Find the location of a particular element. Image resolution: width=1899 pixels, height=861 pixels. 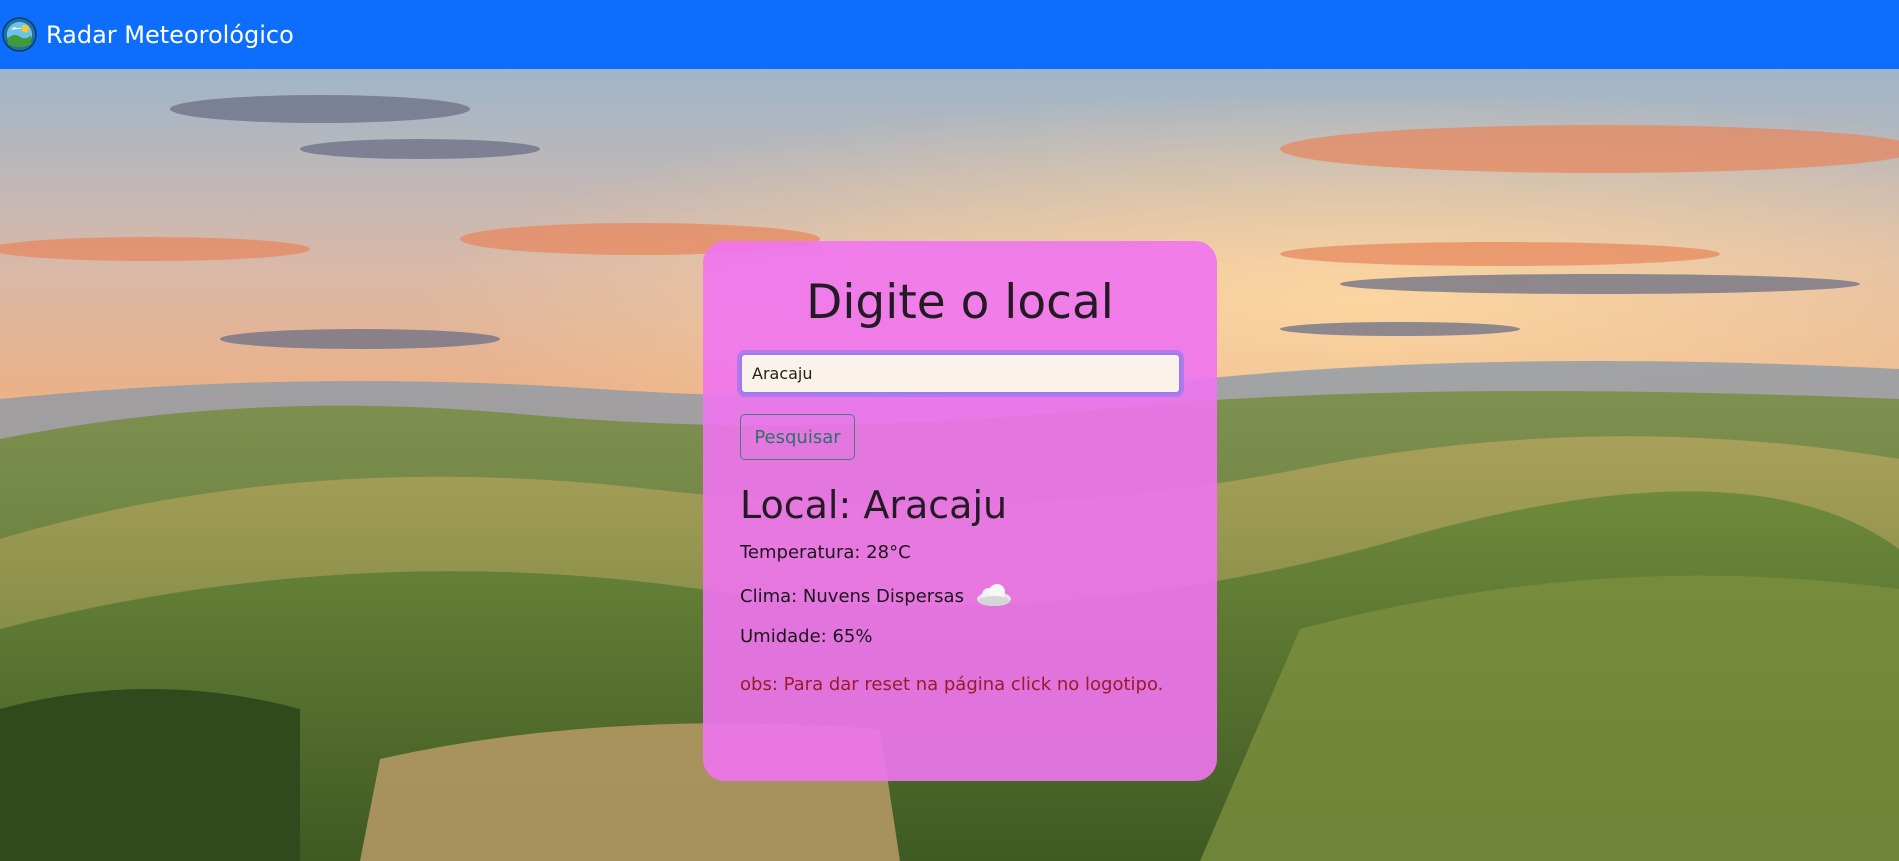

weather-text: Clima: Nuvens Dispersas is located at coordinates (852, 596).